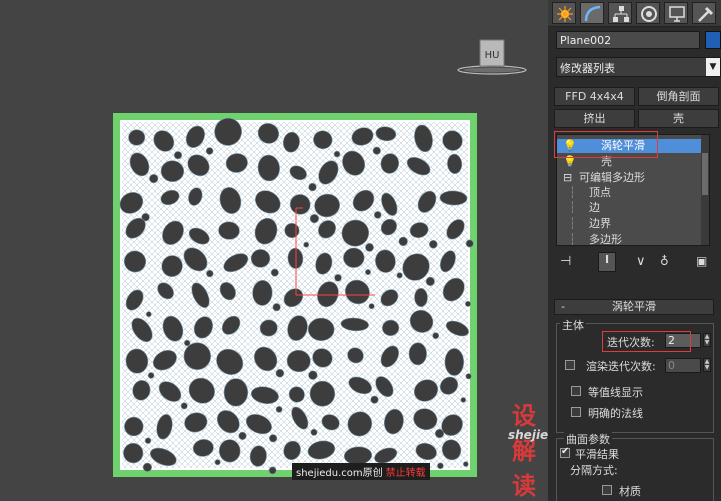 The height and width of the screenshot is (501, 721). Describe the element at coordinates (615, 392) in the screenshot. I see `isoline-label: 等值线显示` at that location.